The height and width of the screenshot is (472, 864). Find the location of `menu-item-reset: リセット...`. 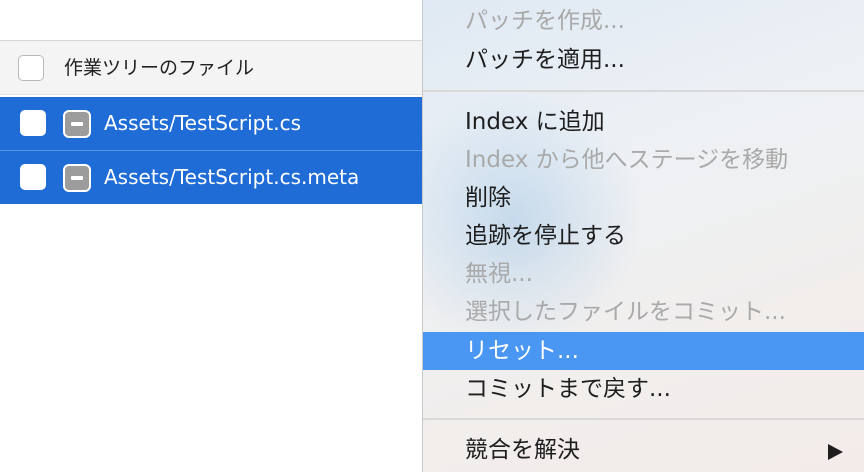

menu-item-reset: リセット... is located at coordinates (643, 351).